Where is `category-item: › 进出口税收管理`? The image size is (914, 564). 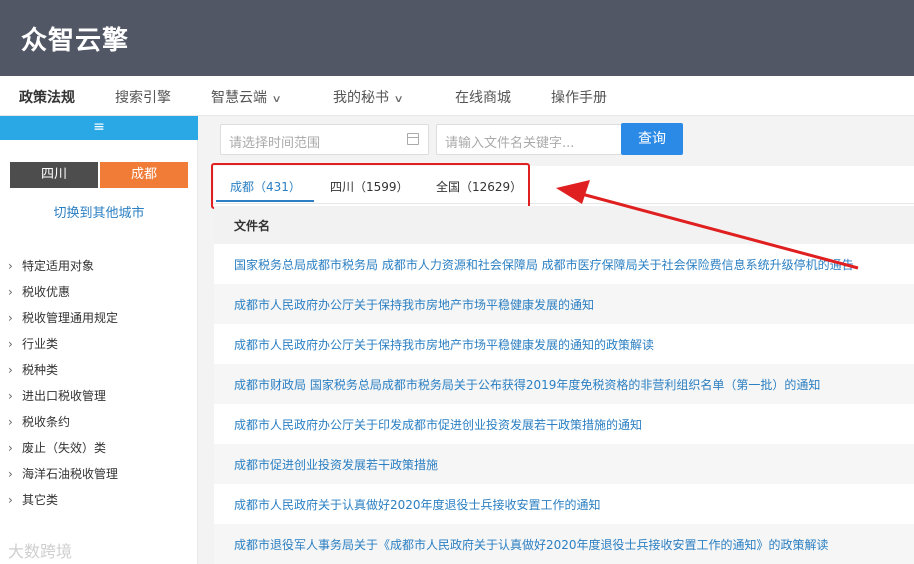
category-item: › 进出口税收管理 is located at coordinates (57, 395).